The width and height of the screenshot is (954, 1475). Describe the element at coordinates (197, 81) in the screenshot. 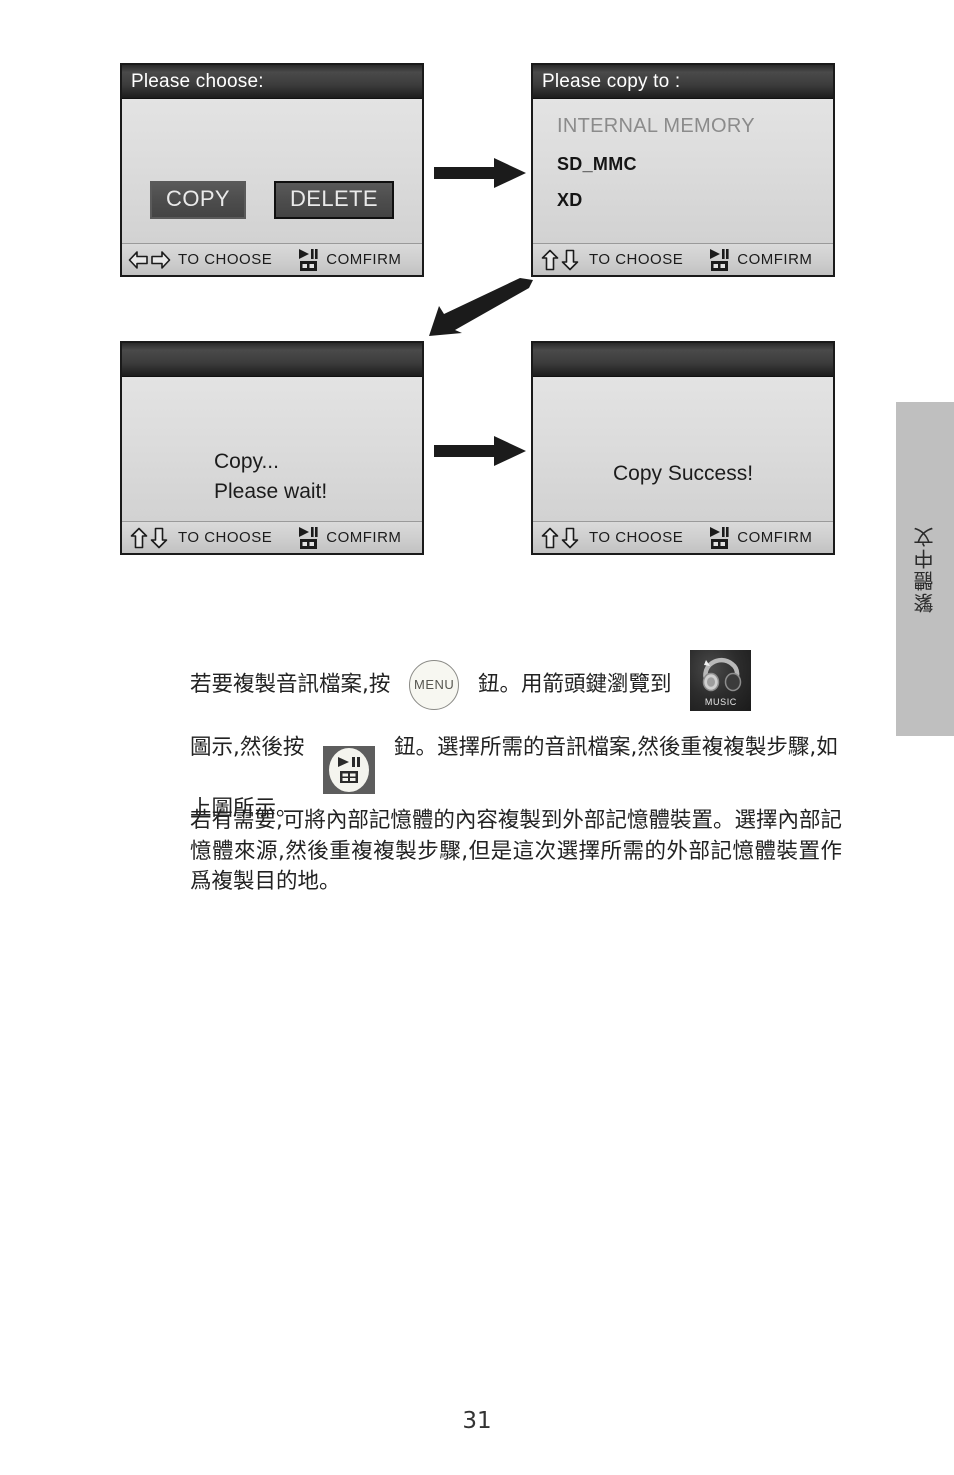

I see `lcd-title: Please choose:` at that location.